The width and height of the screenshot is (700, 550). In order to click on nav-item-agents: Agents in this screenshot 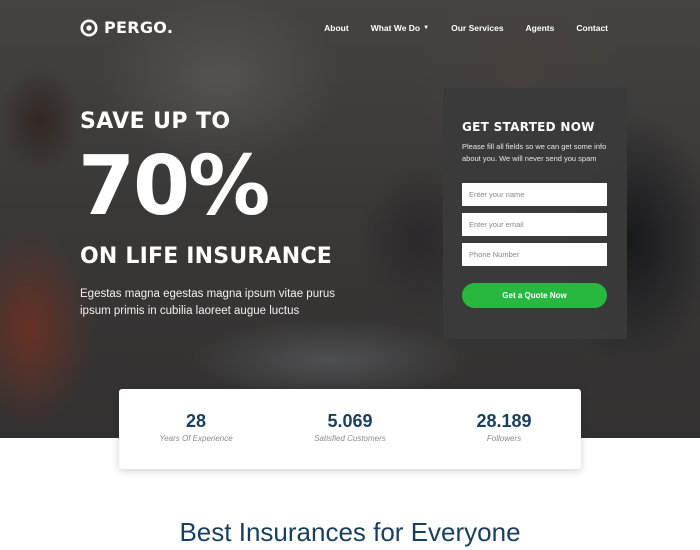, I will do `click(540, 28)`.